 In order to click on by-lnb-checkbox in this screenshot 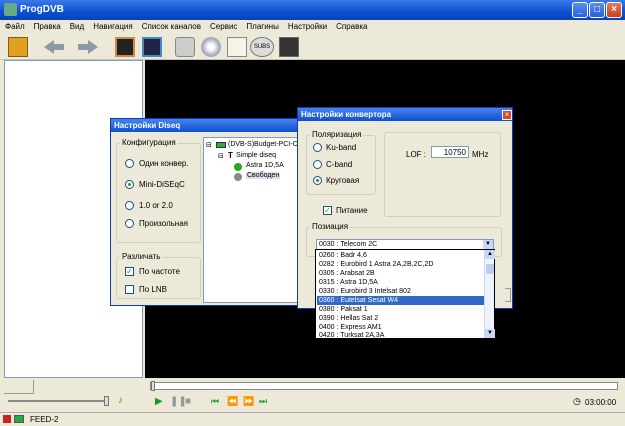, I will do `click(129, 289)`.